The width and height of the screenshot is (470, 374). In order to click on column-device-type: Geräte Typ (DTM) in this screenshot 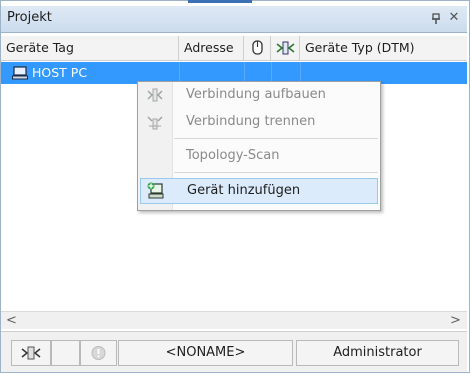, I will do `click(383, 48)`.